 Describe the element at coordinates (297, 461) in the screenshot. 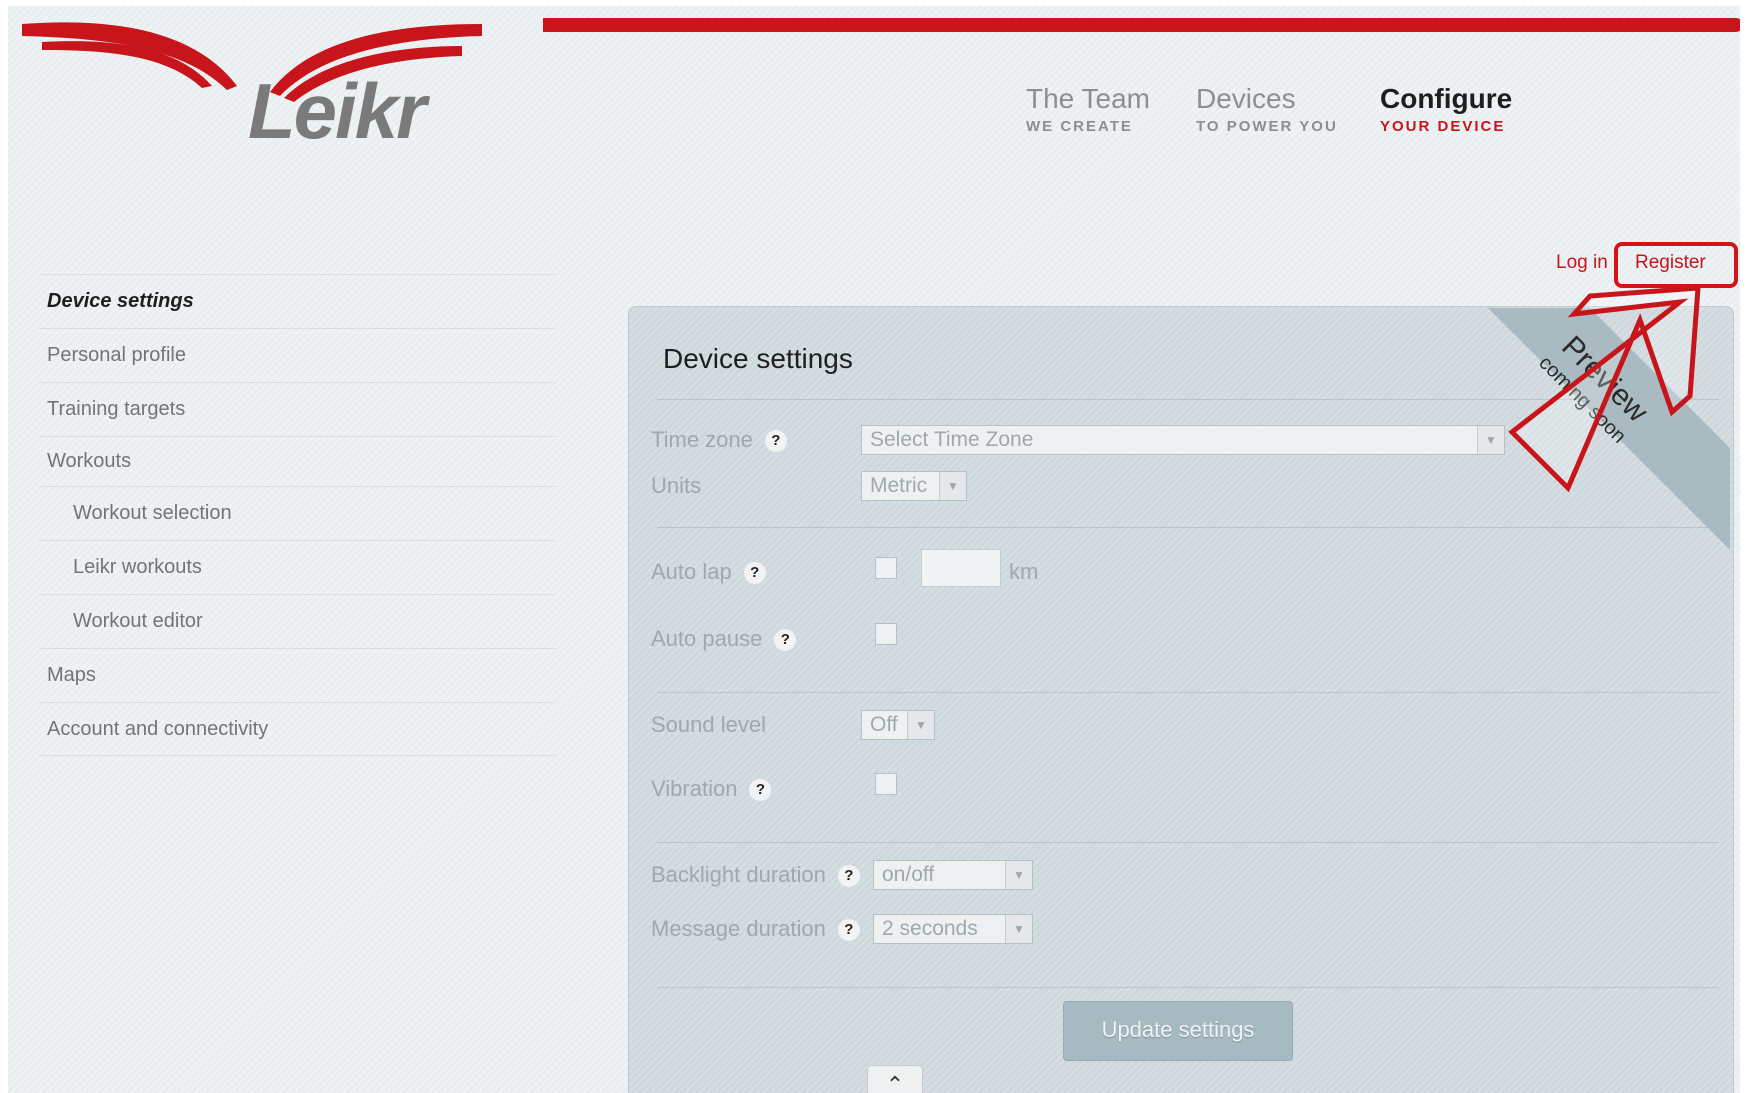

I see `sidebar-item-workouts: Workouts` at that location.